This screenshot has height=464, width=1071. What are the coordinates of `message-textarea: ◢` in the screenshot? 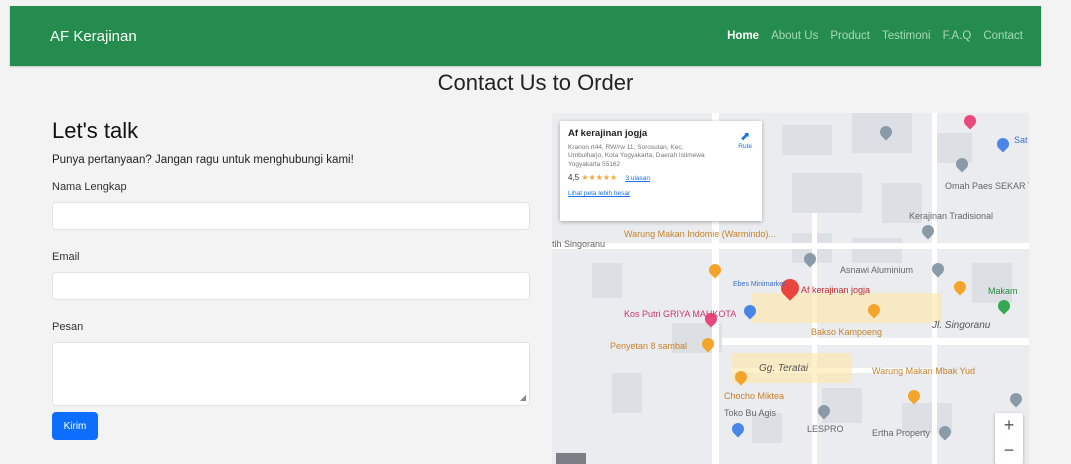 It's located at (291, 374).